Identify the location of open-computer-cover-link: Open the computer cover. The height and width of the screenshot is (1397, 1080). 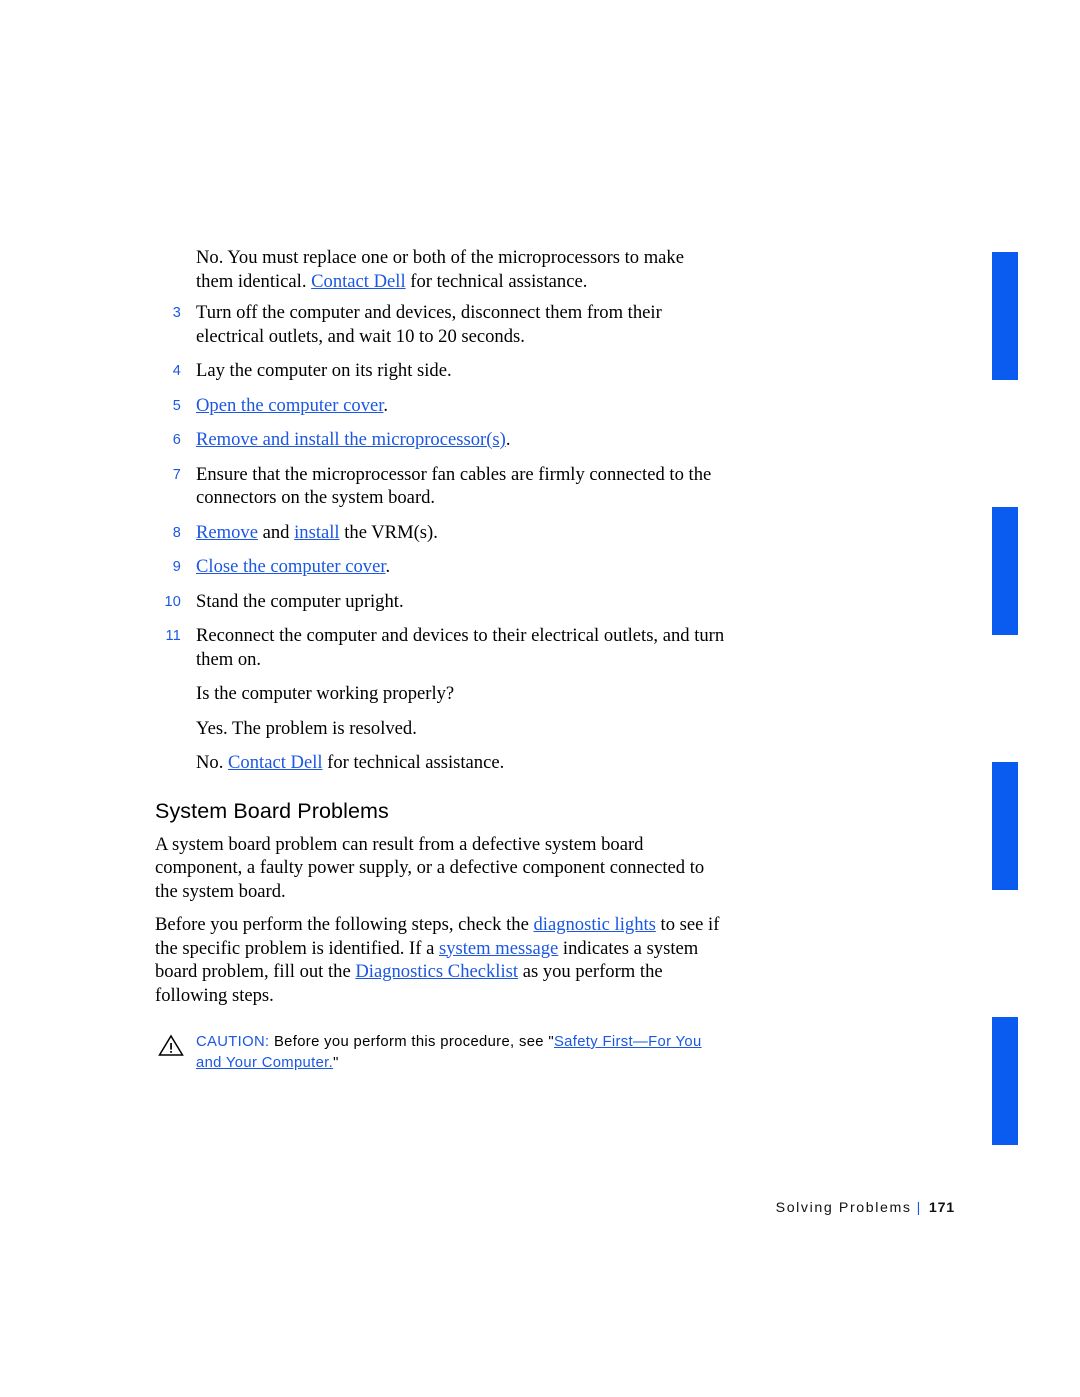
(289, 405).